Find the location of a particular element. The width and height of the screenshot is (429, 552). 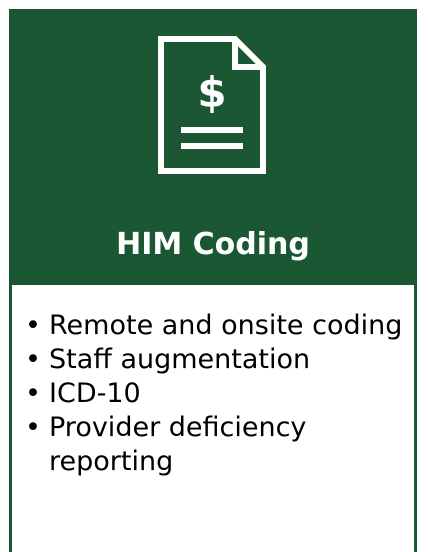

service-label: ICD-10 is located at coordinates (95, 393).